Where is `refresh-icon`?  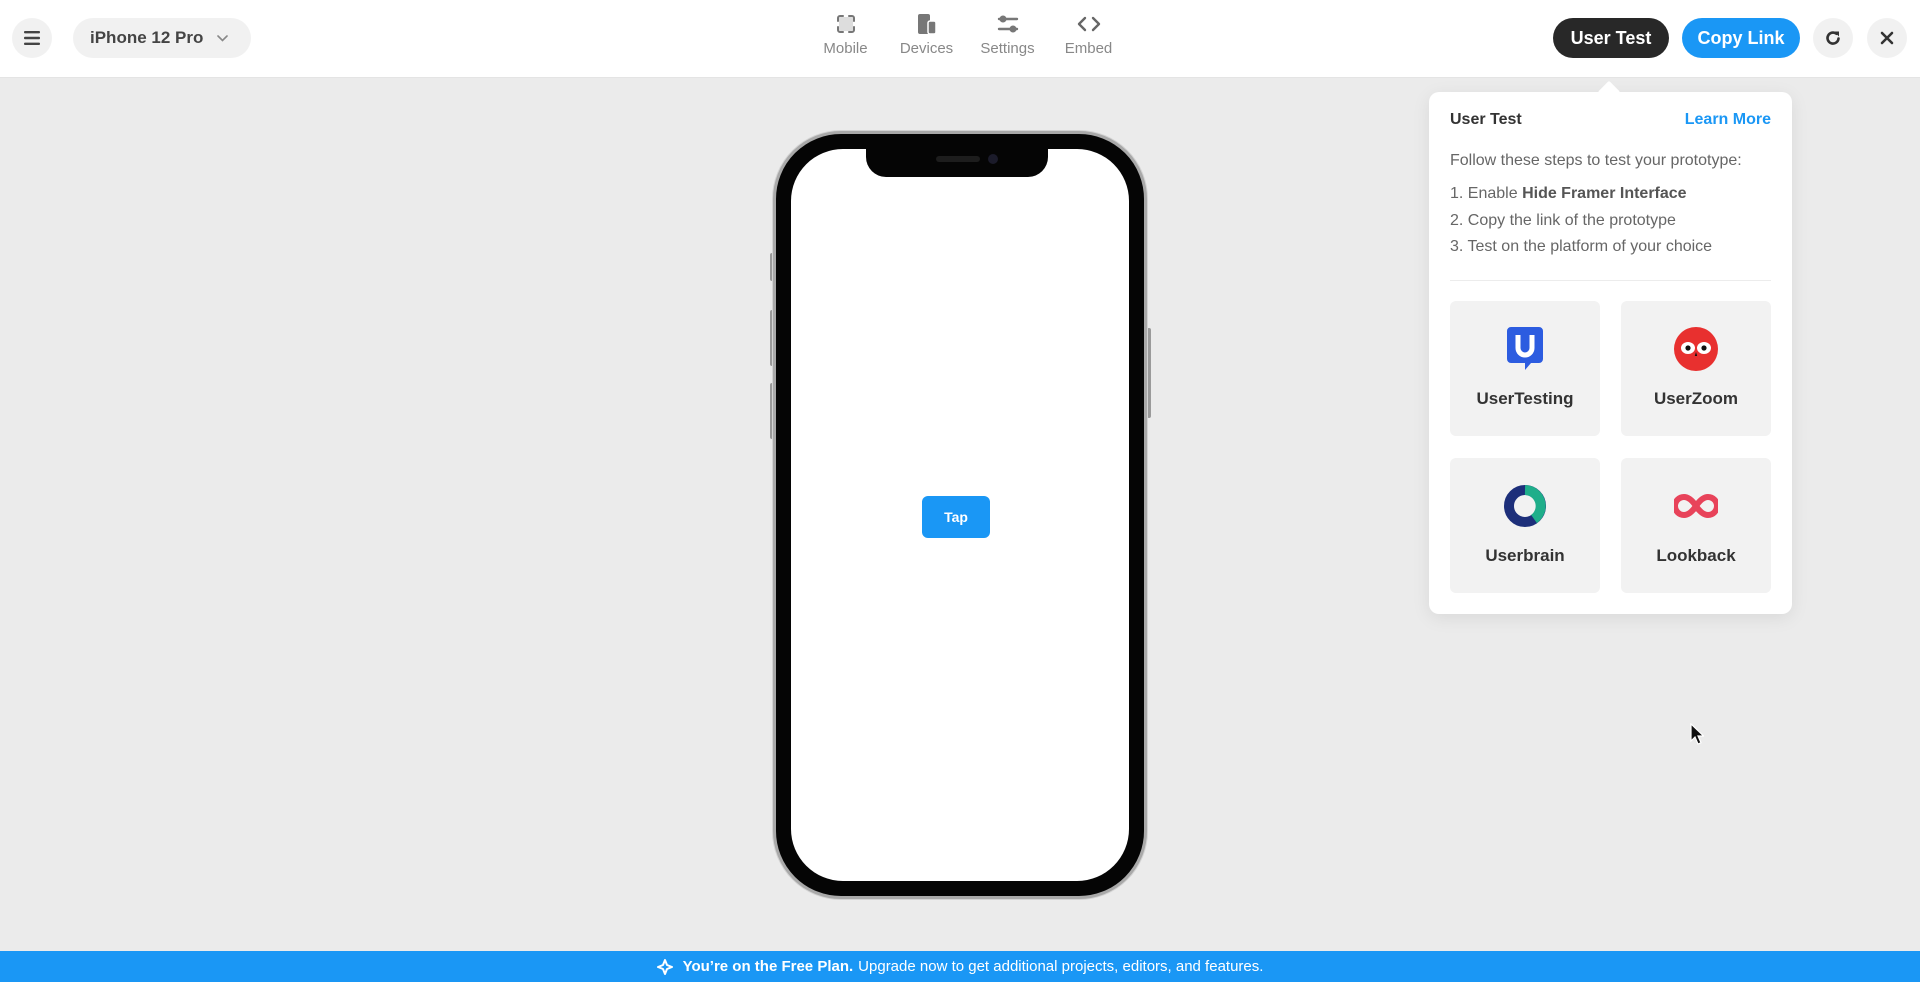
refresh-icon is located at coordinates (1833, 38).